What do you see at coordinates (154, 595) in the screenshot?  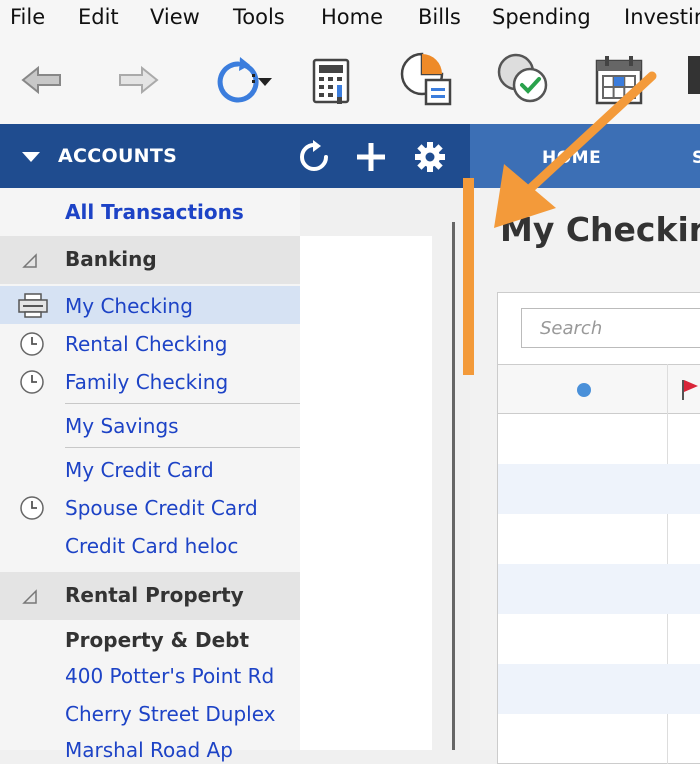 I see `group-rental-property-label: Rental Property` at bounding box center [154, 595].